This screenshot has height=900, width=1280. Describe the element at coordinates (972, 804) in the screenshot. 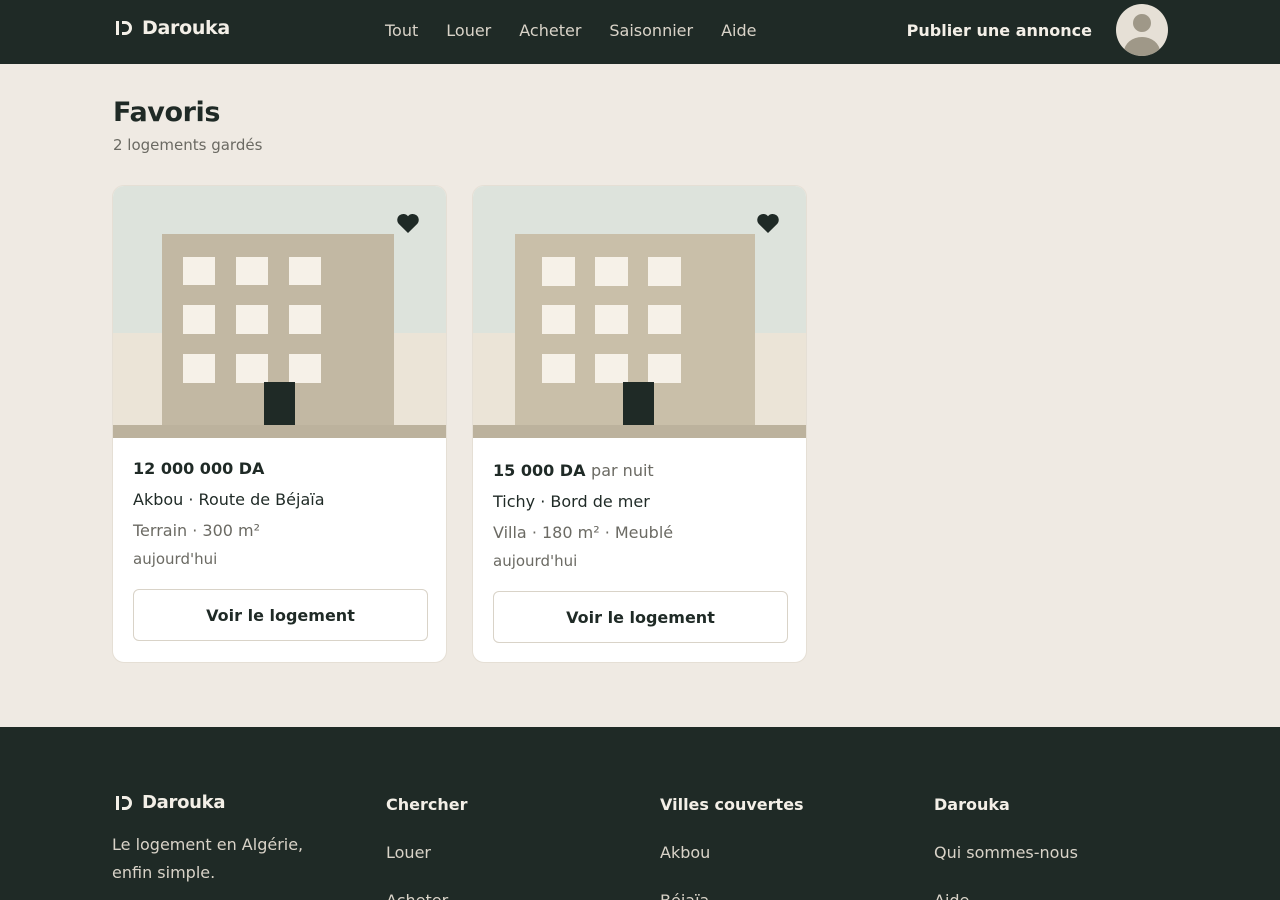

I see `footer-column-title: Darouka` at that location.